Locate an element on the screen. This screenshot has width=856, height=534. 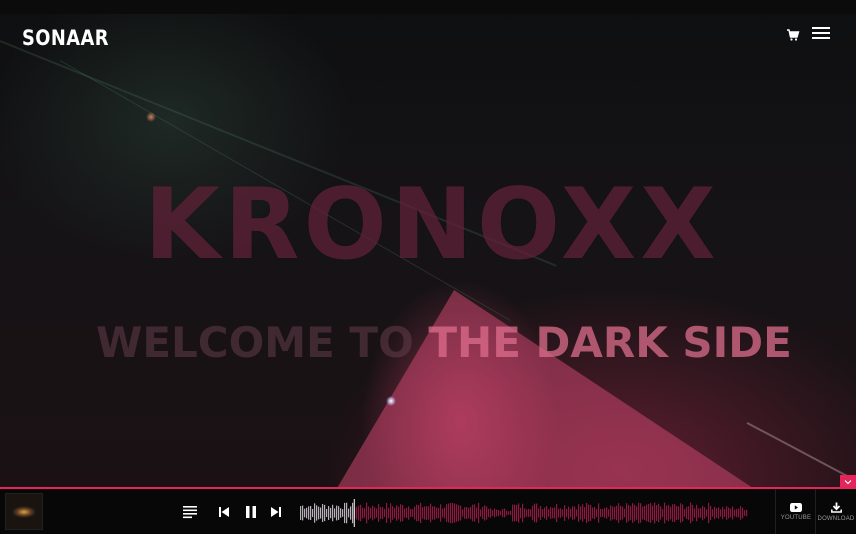
skip-next-icon is located at coordinates (276, 512).